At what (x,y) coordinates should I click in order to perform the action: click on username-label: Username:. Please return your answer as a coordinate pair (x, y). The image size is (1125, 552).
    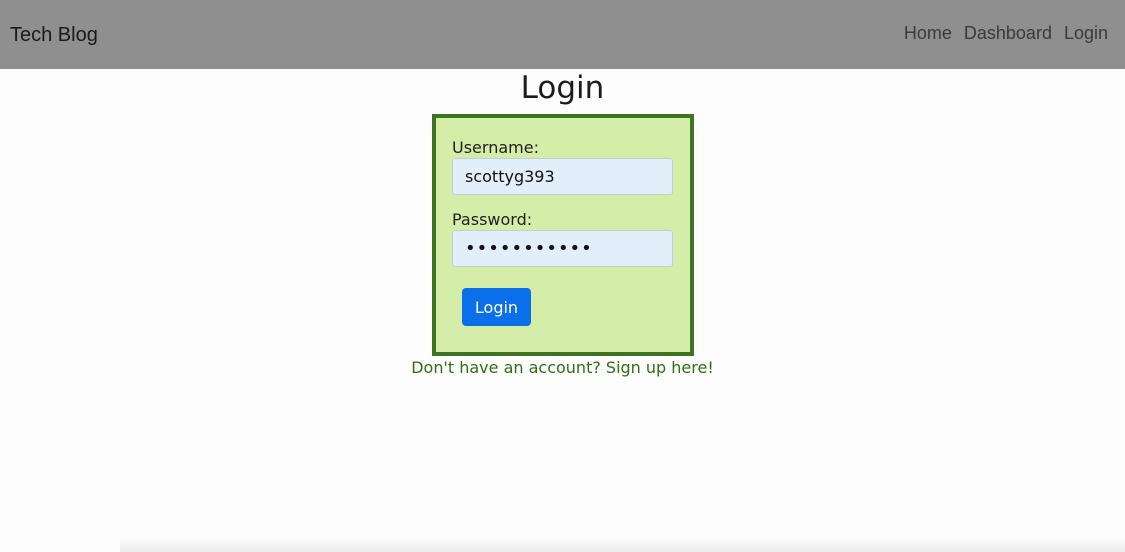
    Looking at the image, I should click on (495, 147).